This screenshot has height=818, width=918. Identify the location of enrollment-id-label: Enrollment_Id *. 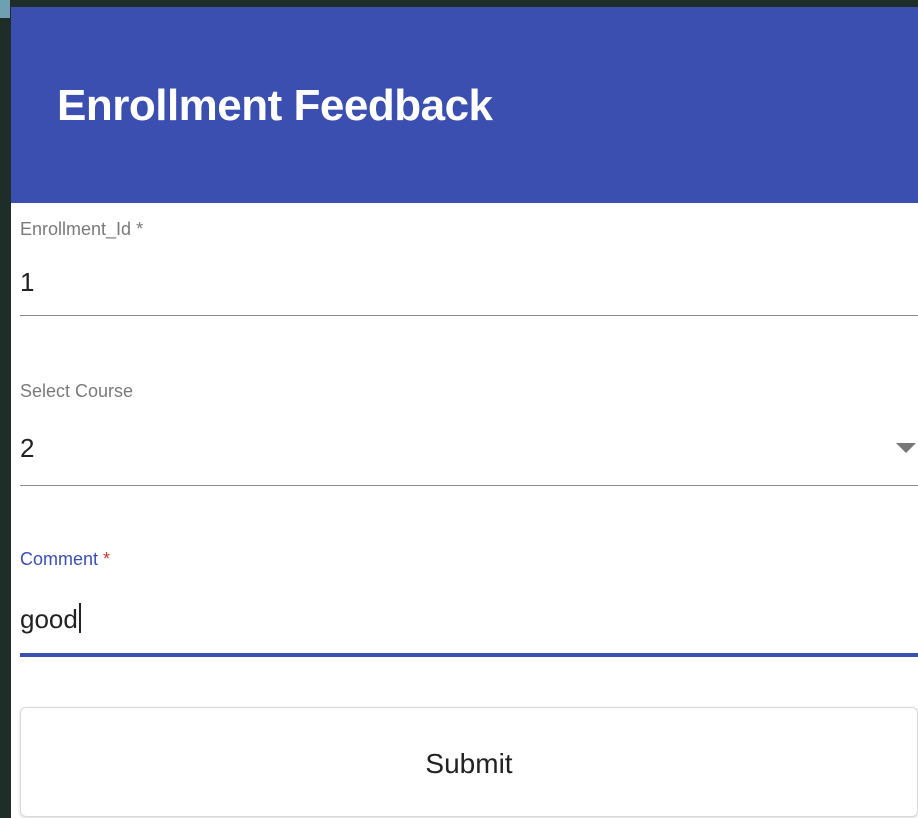
(81, 229).